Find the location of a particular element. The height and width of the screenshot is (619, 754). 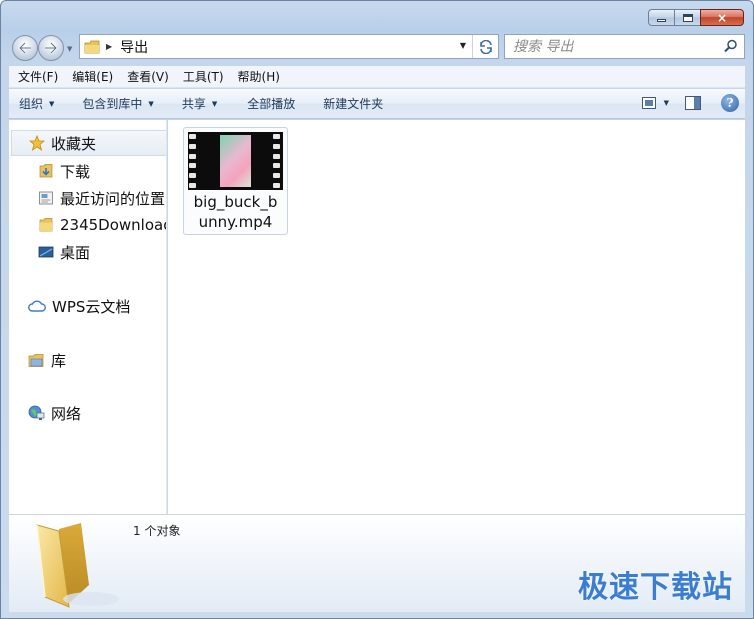

sidebar-item-label: 最近访问的位置 is located at coordinates (113, 198).